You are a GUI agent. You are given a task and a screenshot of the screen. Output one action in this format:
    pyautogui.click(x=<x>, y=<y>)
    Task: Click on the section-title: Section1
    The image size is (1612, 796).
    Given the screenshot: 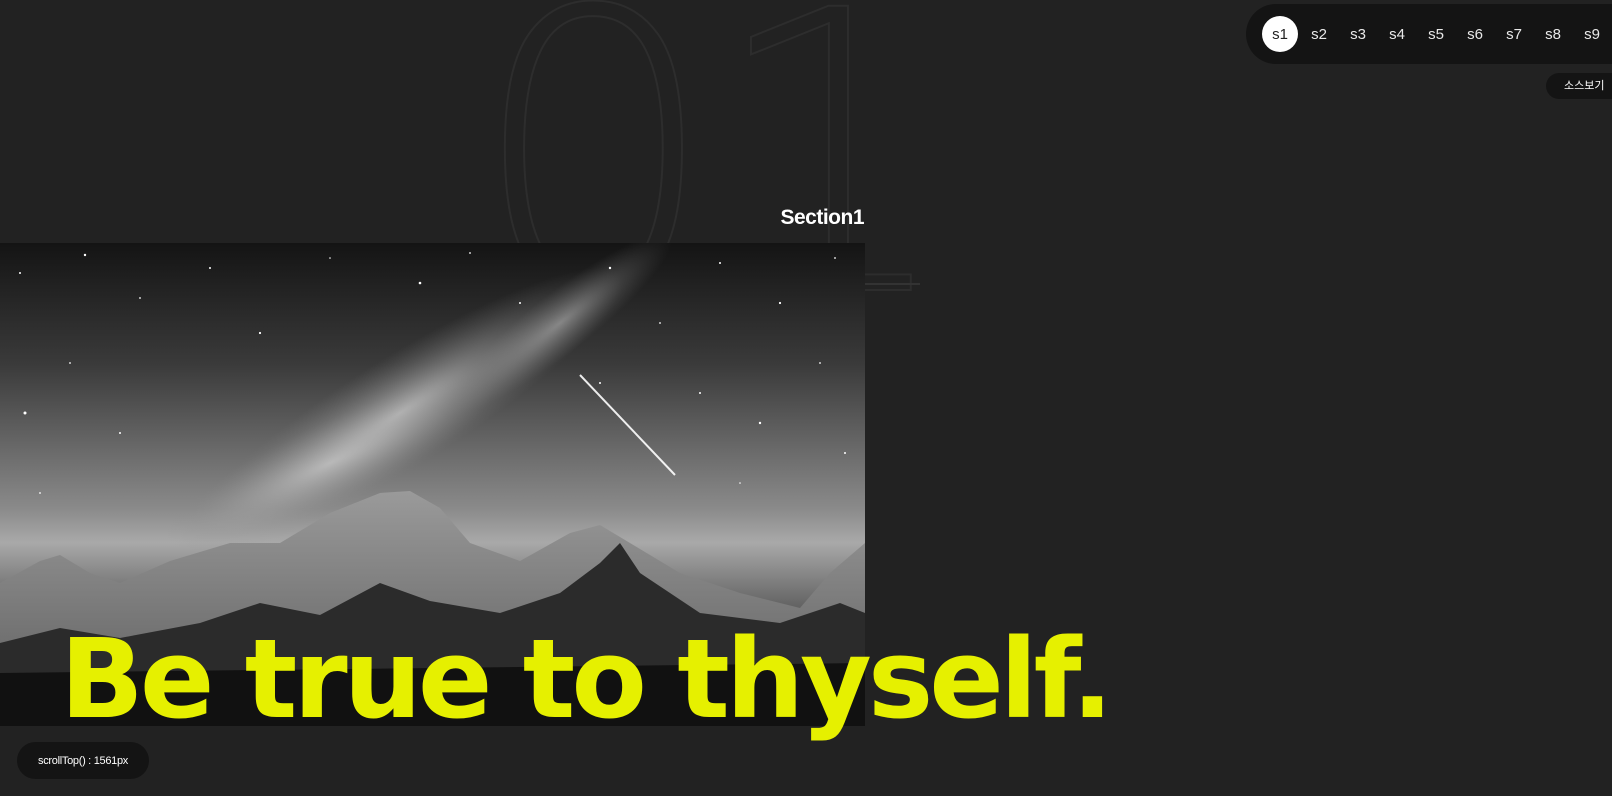 What is the action you would take?
    pyautogui.click(x=822, y=217)
    